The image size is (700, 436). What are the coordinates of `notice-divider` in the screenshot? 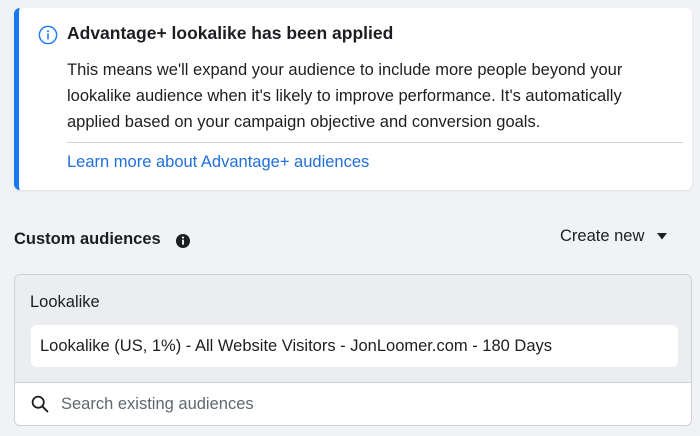 It's located at (375, 142).